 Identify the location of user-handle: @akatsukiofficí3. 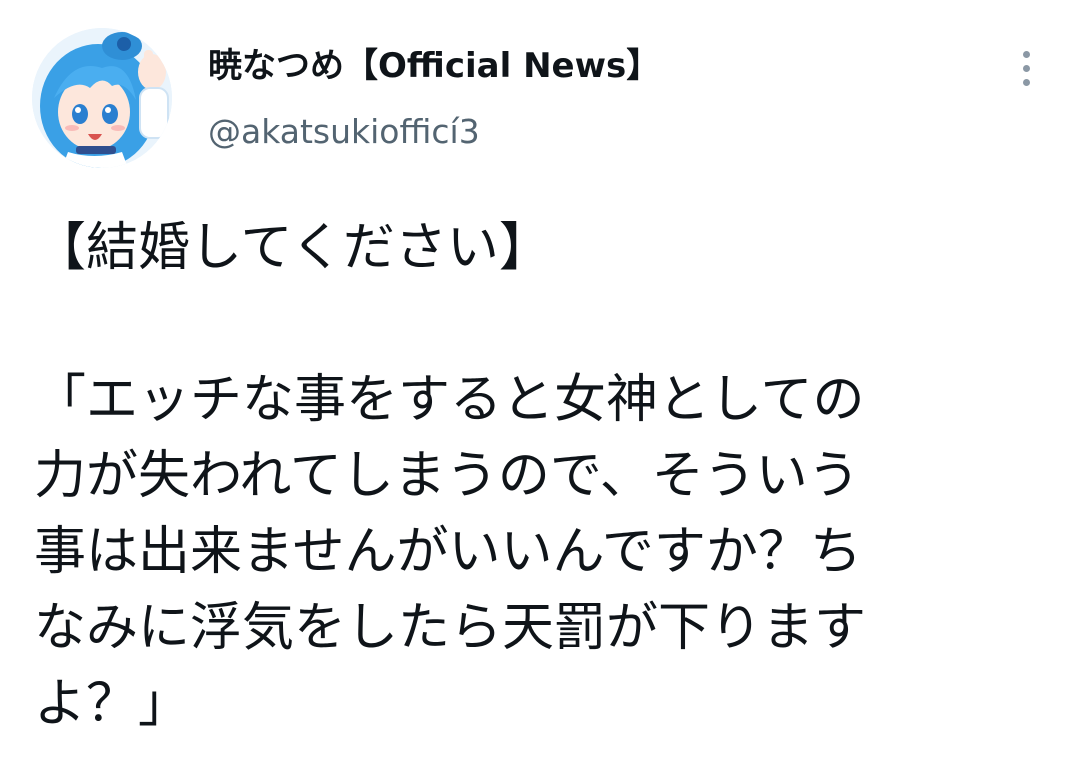
(344, 132).